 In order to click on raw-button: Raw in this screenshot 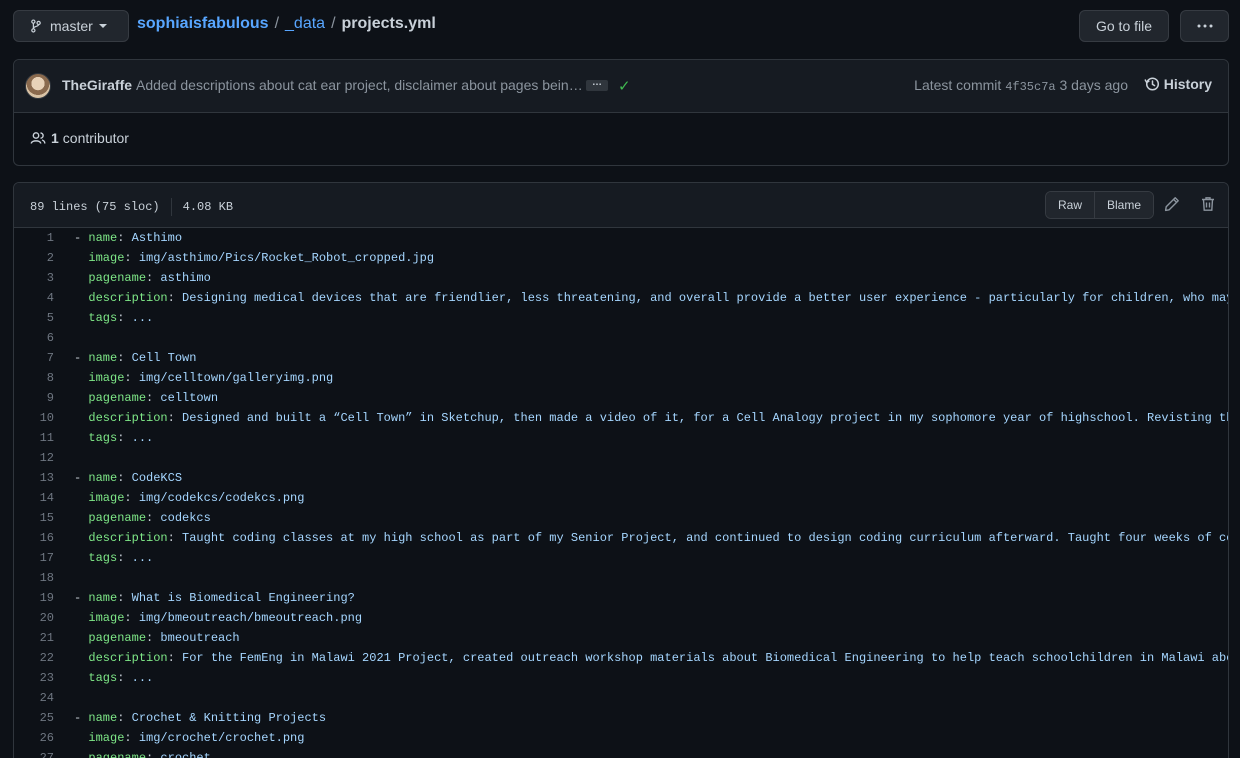, I will do `click(1070, 205)`.